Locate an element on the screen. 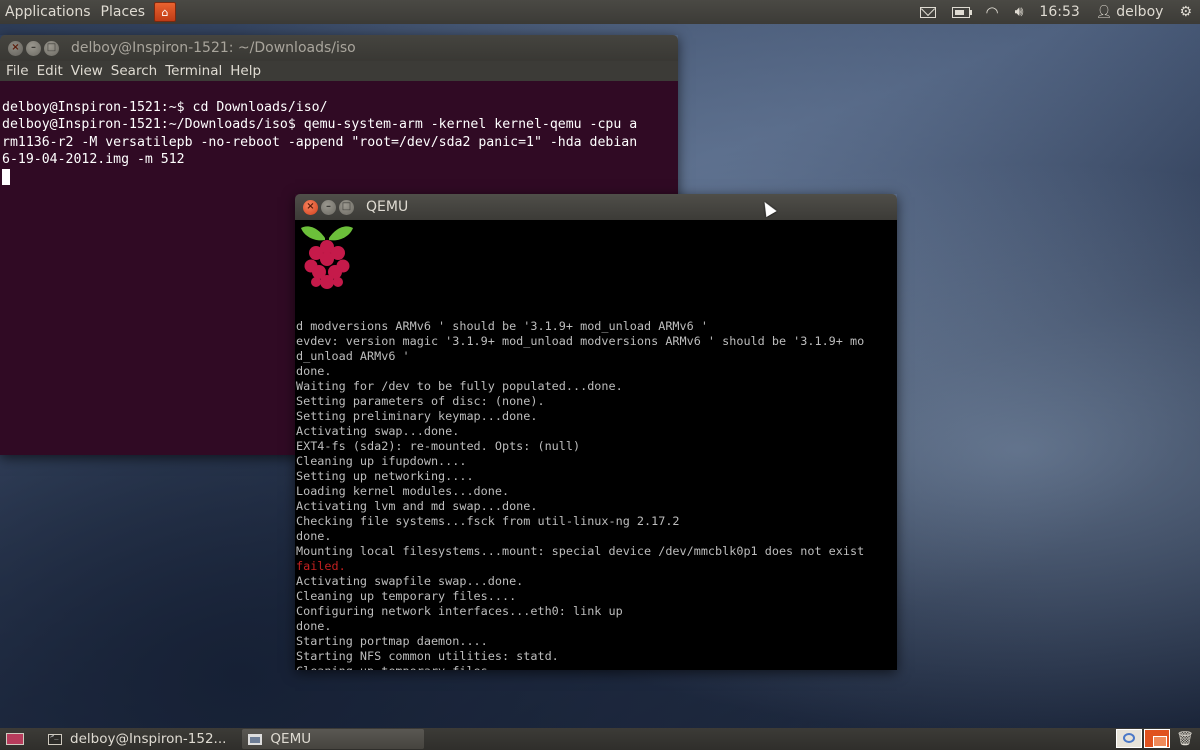 This screenshot has height=750, width=1200. user-menu: 👤︎ delboy is located at coordinates (1130, 12).